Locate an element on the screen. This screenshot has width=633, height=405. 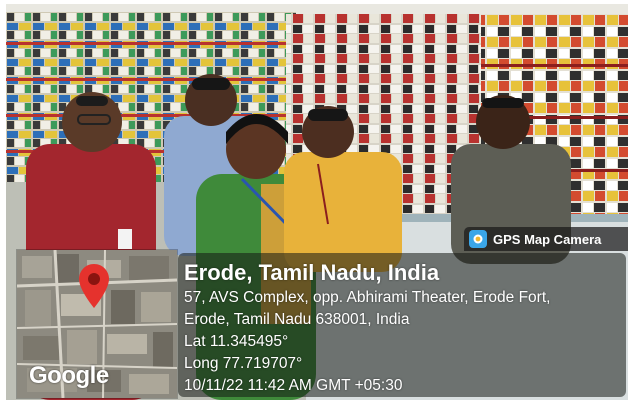
address-line-2: Erode, Tamil Nadu 638001, India is located at coordinates (297, 319).